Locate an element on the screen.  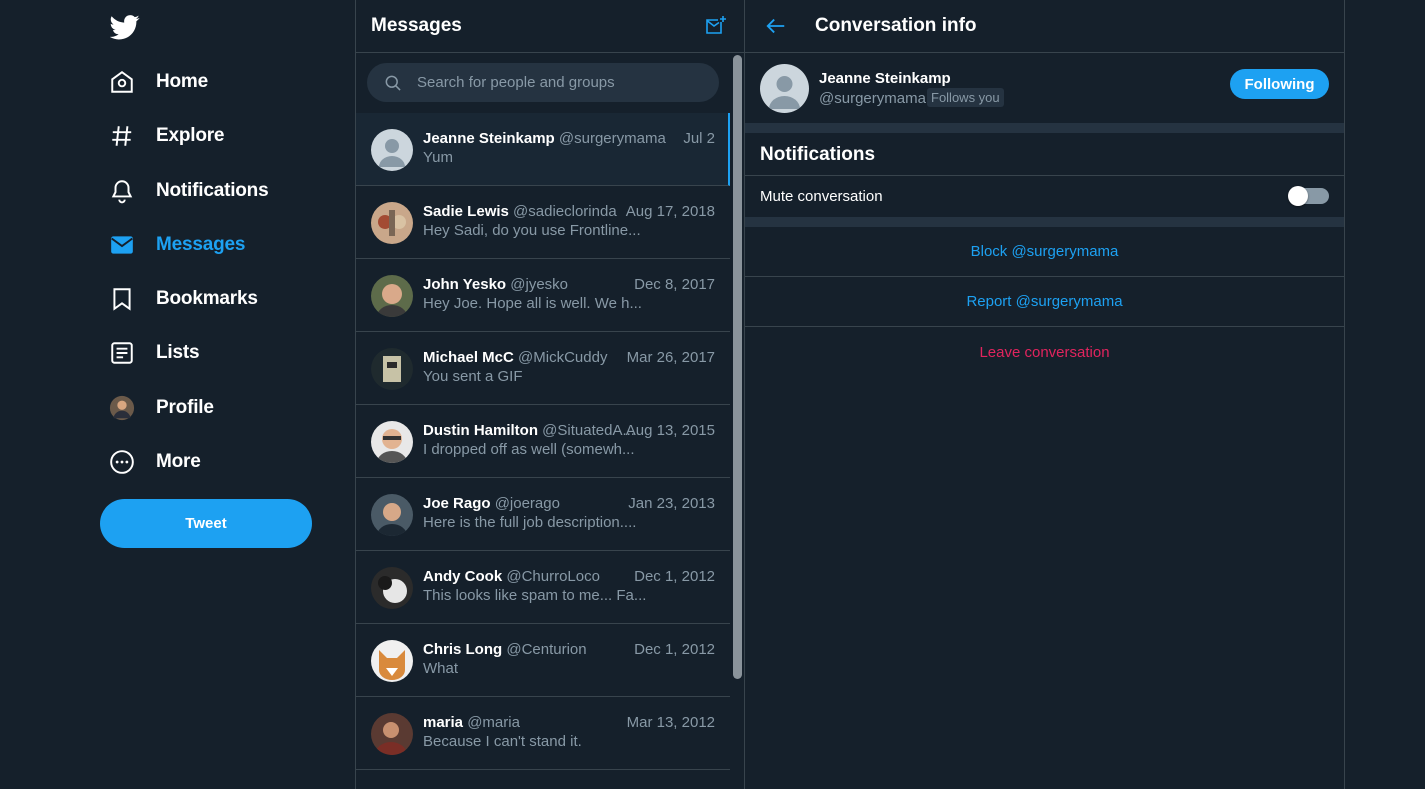
nav-lists: Lists is located at coordinates (154, 353).